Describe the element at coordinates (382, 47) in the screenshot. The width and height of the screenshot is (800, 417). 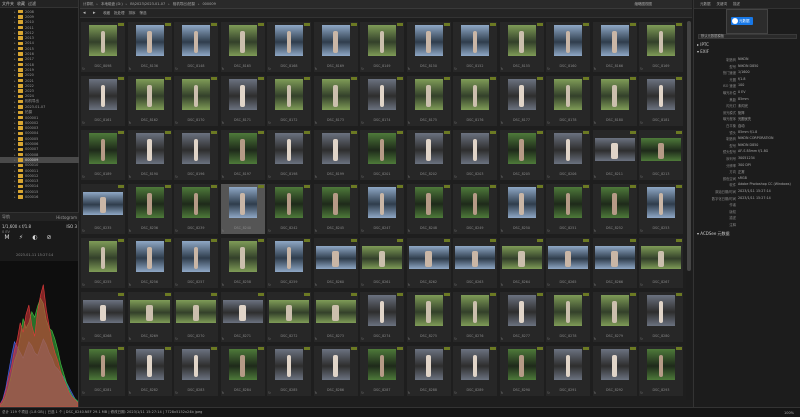
I see `thumbnail-item: ↻ DSC_8149` at that location.